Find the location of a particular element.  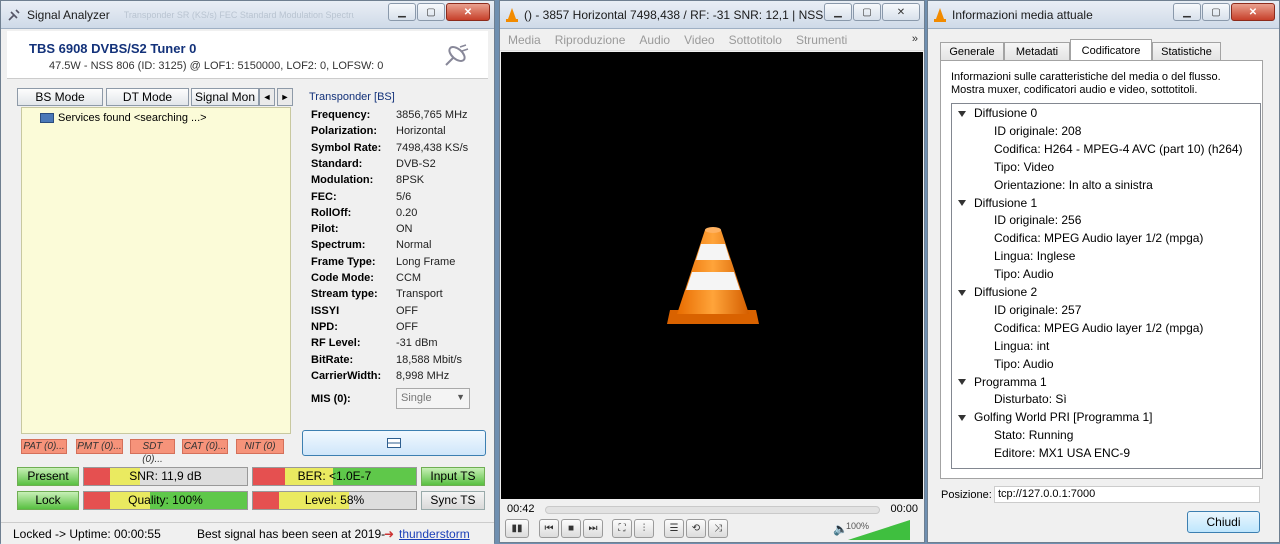

quality-meter: Quality: 100% is located at coordinates (165, 500).